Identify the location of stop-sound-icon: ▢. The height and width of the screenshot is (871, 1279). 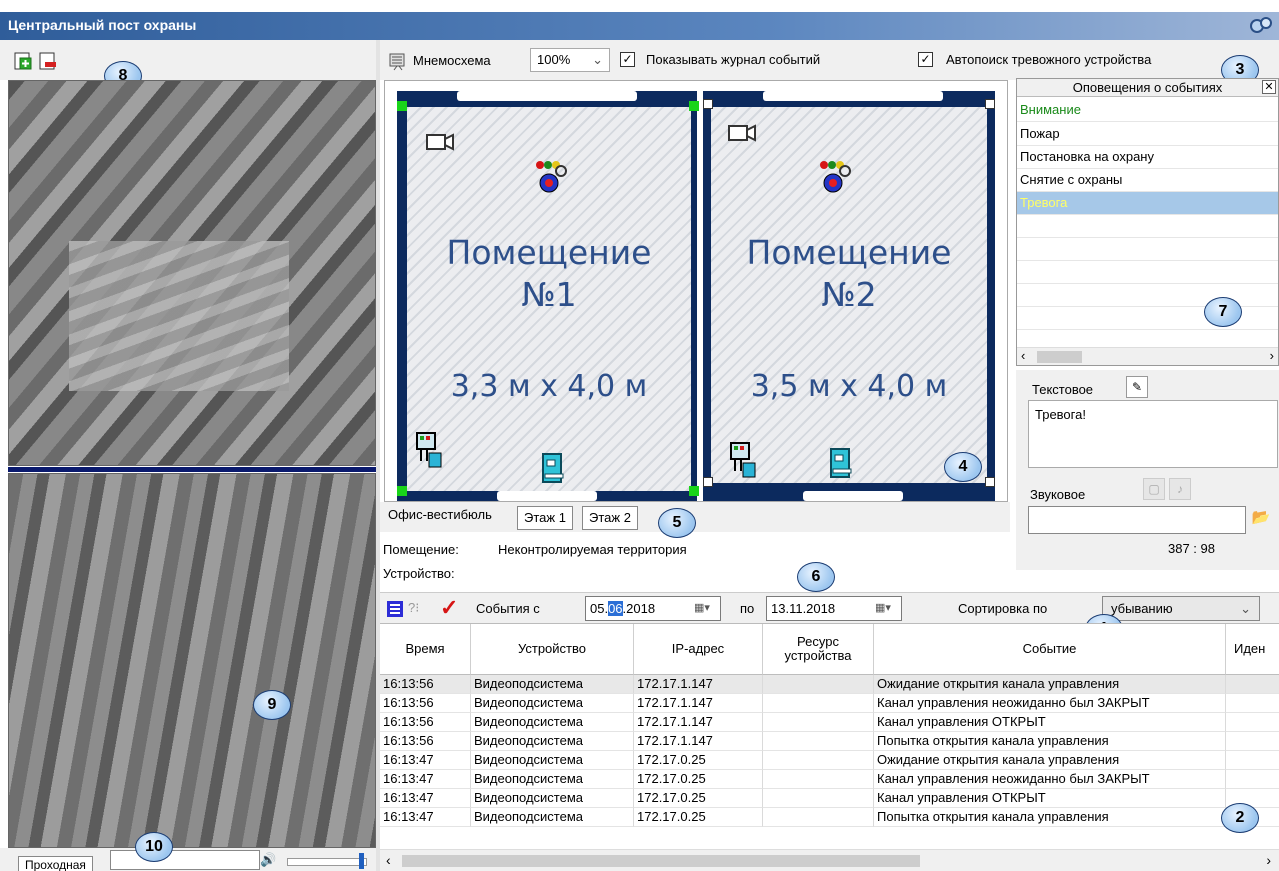
(1154, 489).